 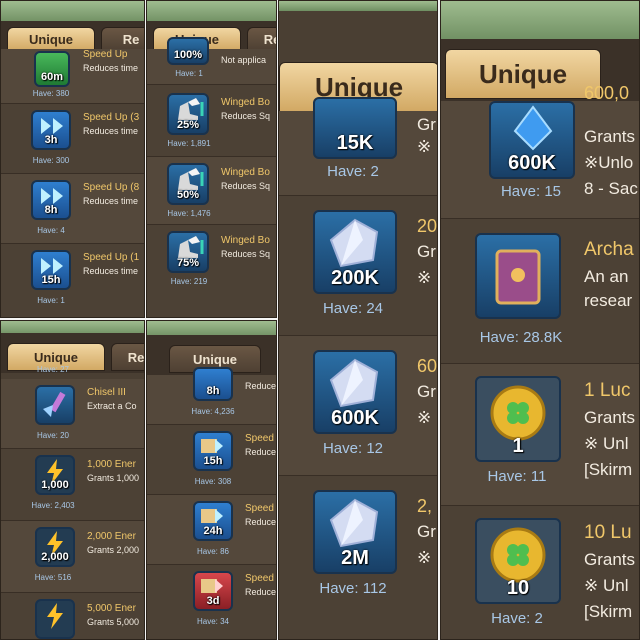 I want to click on item-count: Have: 2, so click(x=517, y=618).